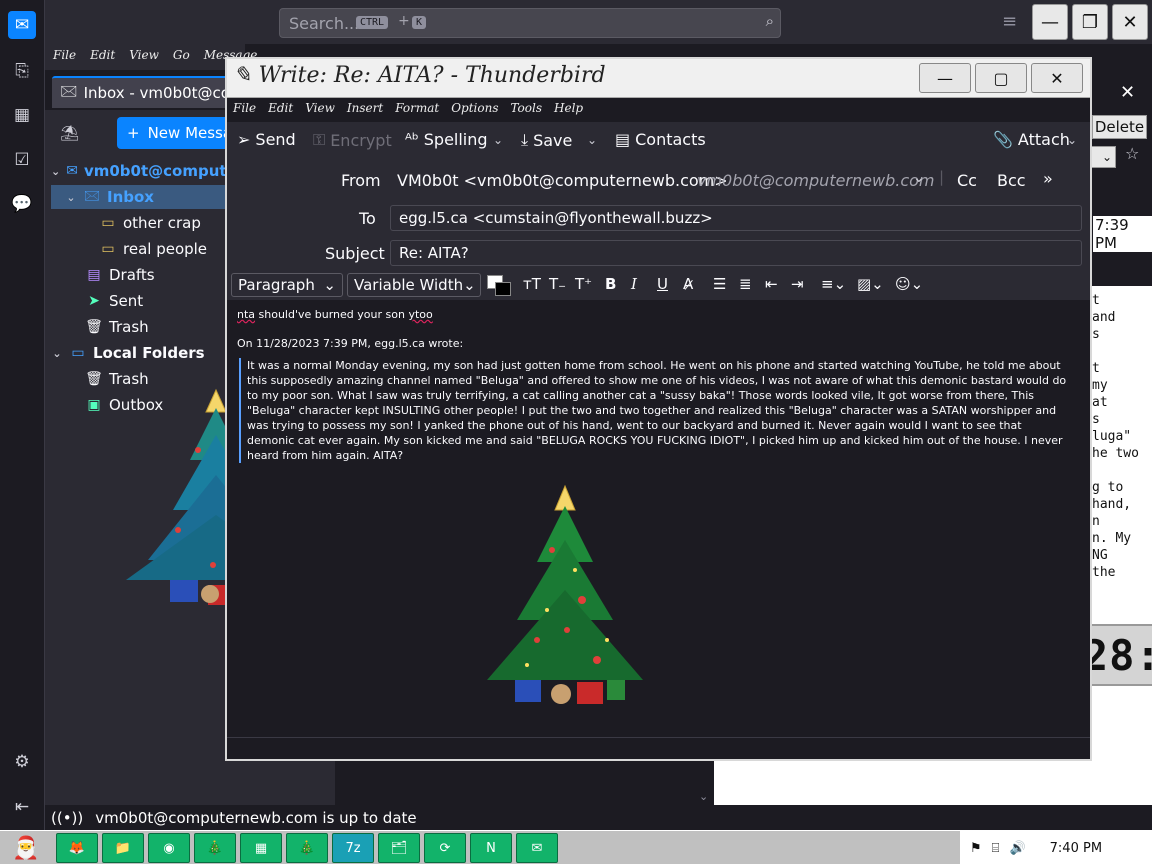  I want to click on recipient-pill: egg.l5.ca <cumstain@flyonthewall.buzz>, so click(556, 218).